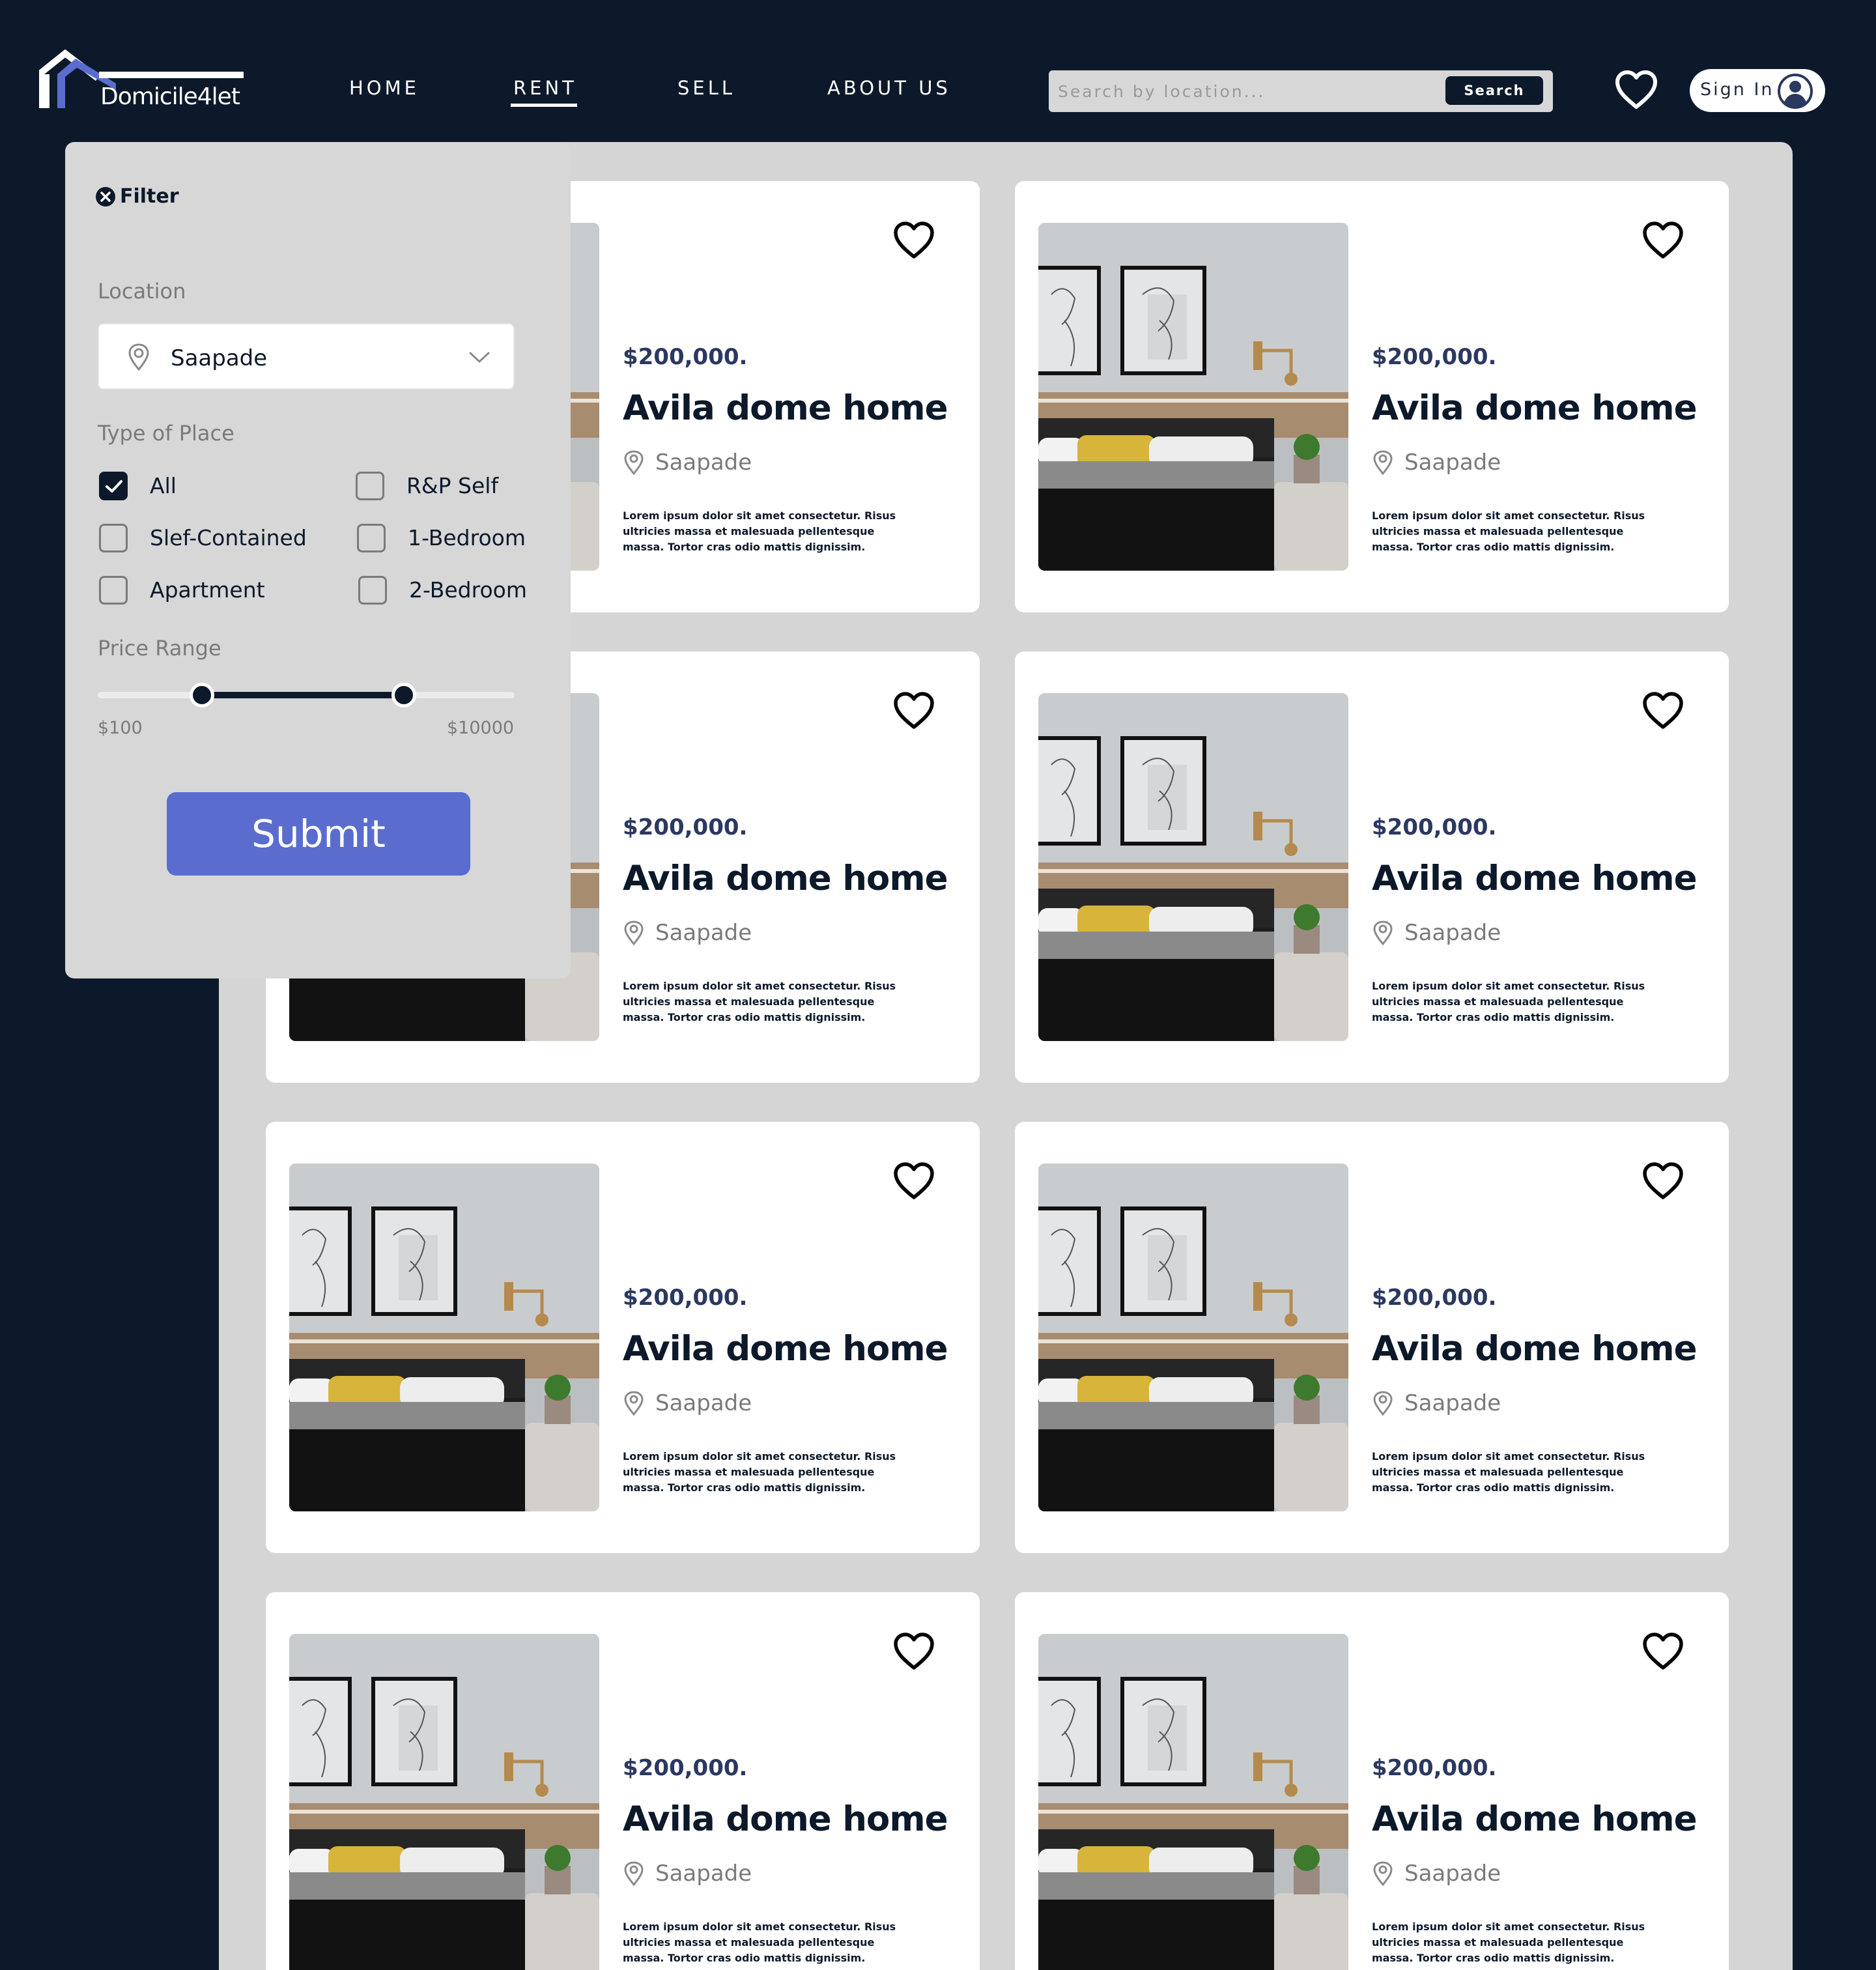 Image resolution: width=1876 pixels, height=1970 pixels. I want to click on option-label: Apartment, so click(207, 590).